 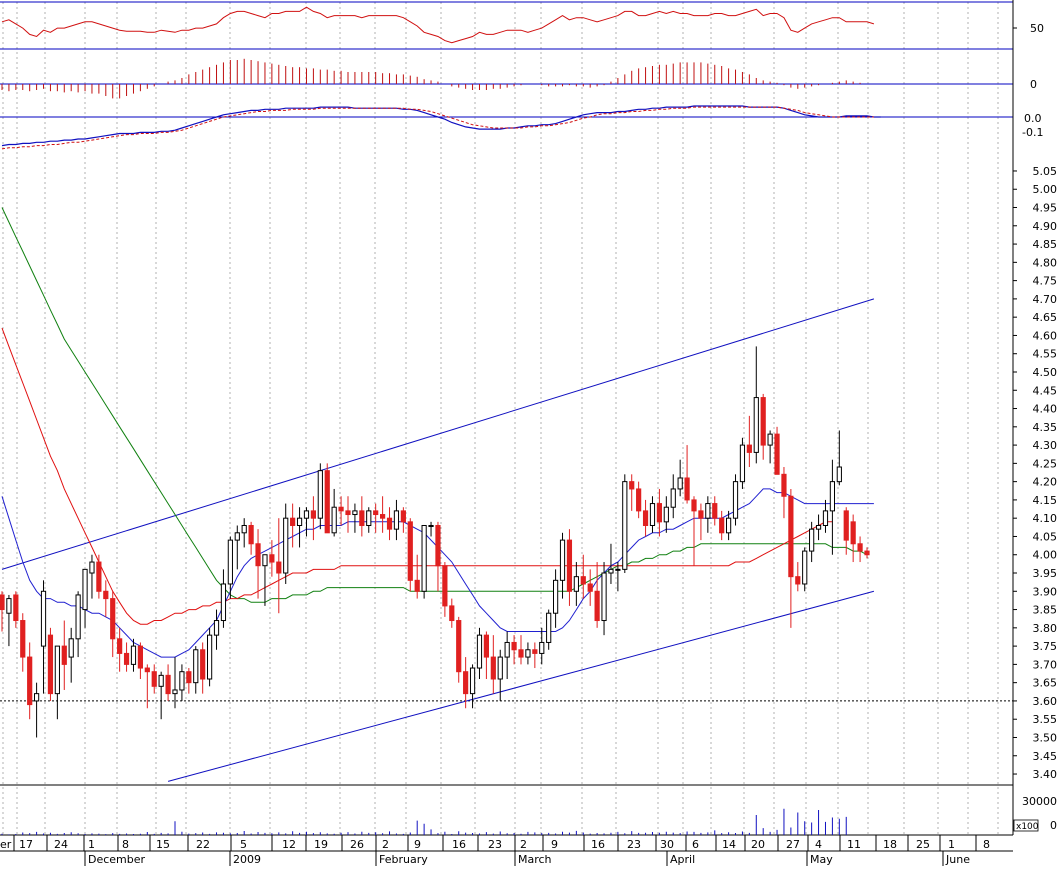 I want to click on date-tick-label: 5, so click(x=243, y=844).